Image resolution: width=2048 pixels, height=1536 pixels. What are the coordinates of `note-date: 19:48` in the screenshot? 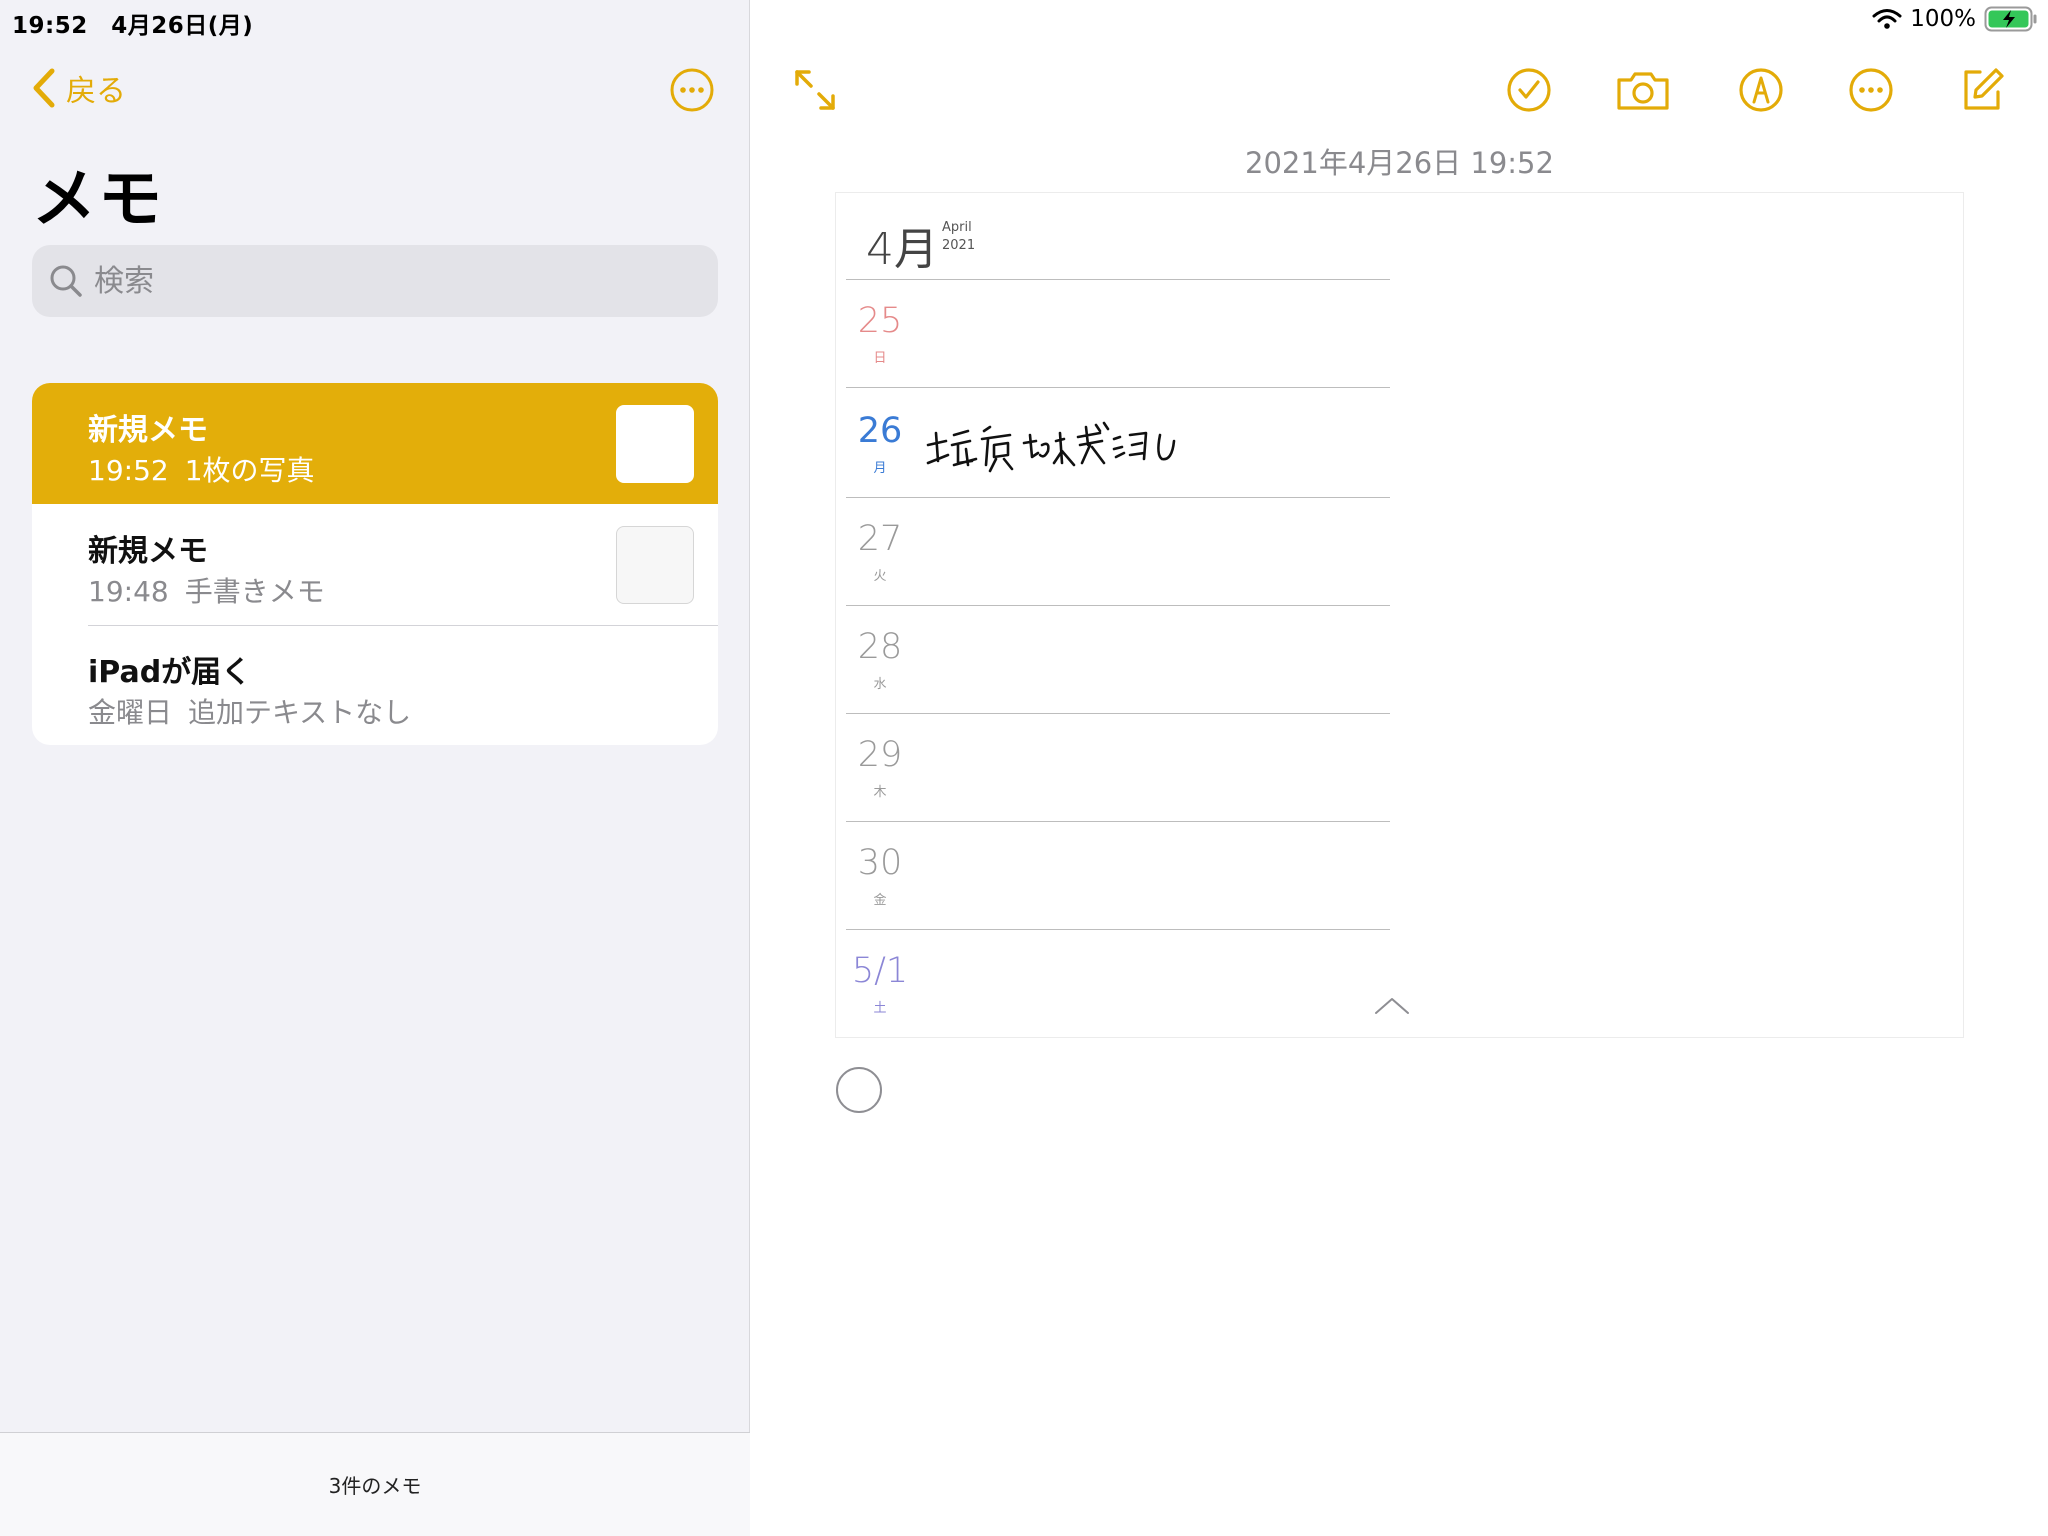 It's located at (128, 591).